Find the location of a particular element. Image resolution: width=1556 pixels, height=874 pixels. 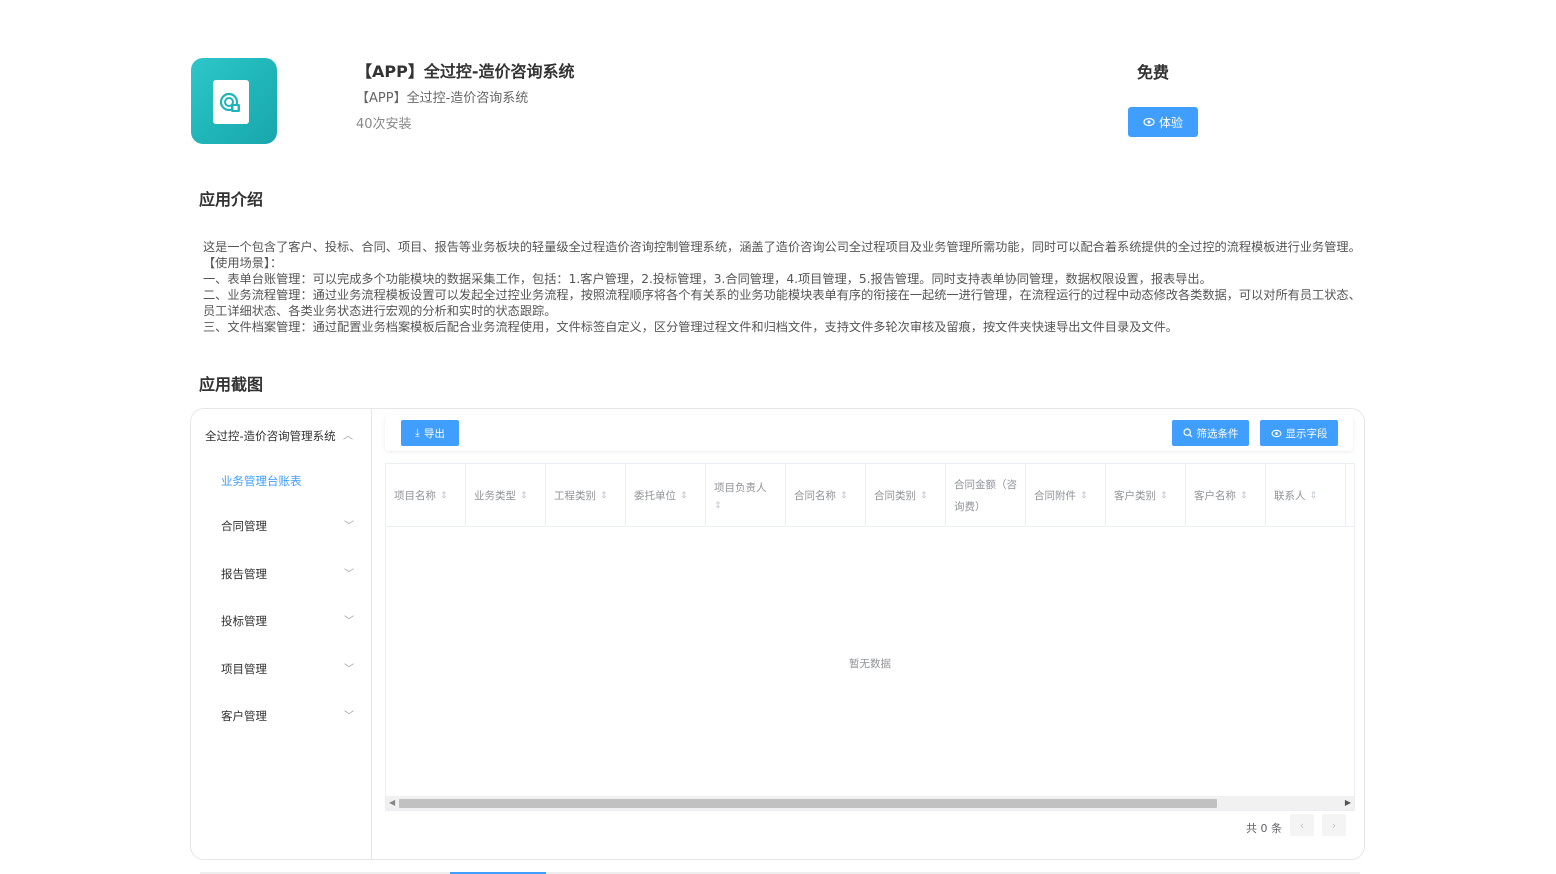

screenshots-heading: 应用截图 is located at coordinates (231, 384).